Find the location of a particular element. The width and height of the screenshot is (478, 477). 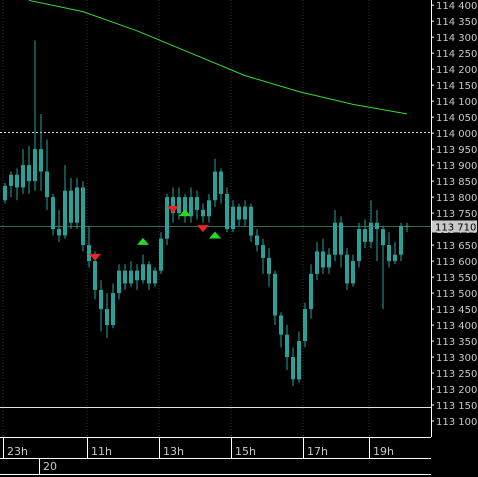

y-tick-label: 113 100 is located at coordinates (456, 422).